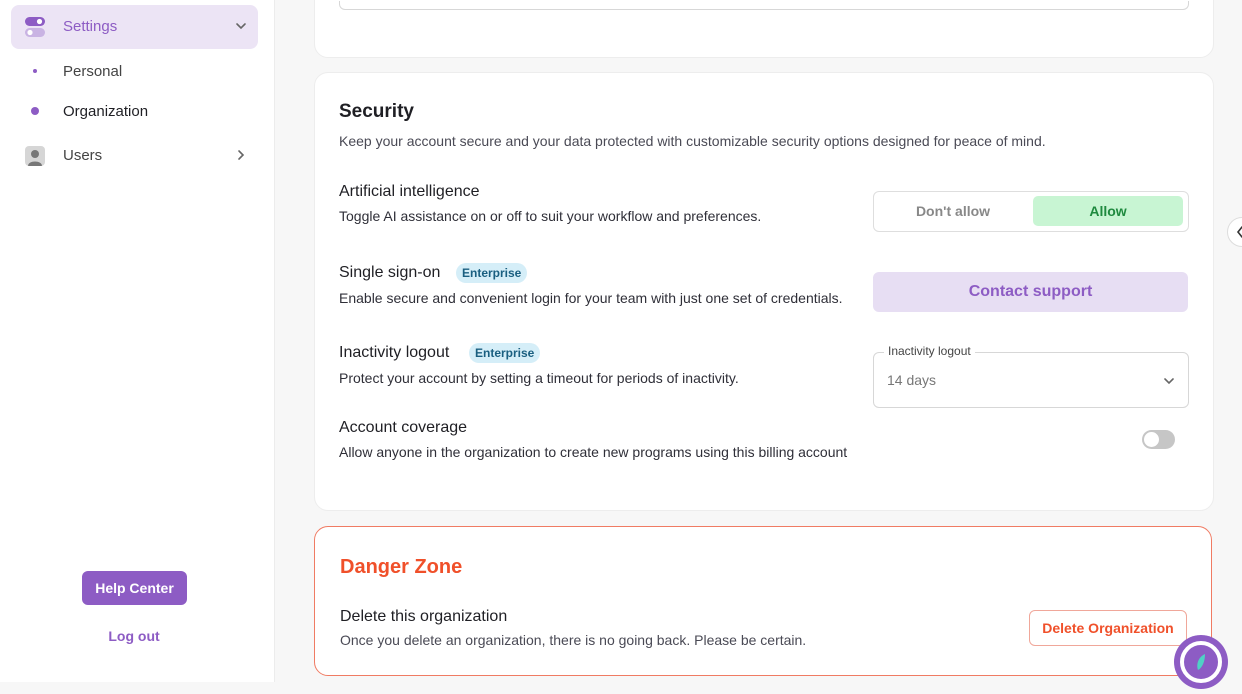 This screenshot has width=1242, height=694. What do you see at coordinates (1234, 232) in the screenshot?
I see `collapse-panel-button` at bounding box center [1234, 232].